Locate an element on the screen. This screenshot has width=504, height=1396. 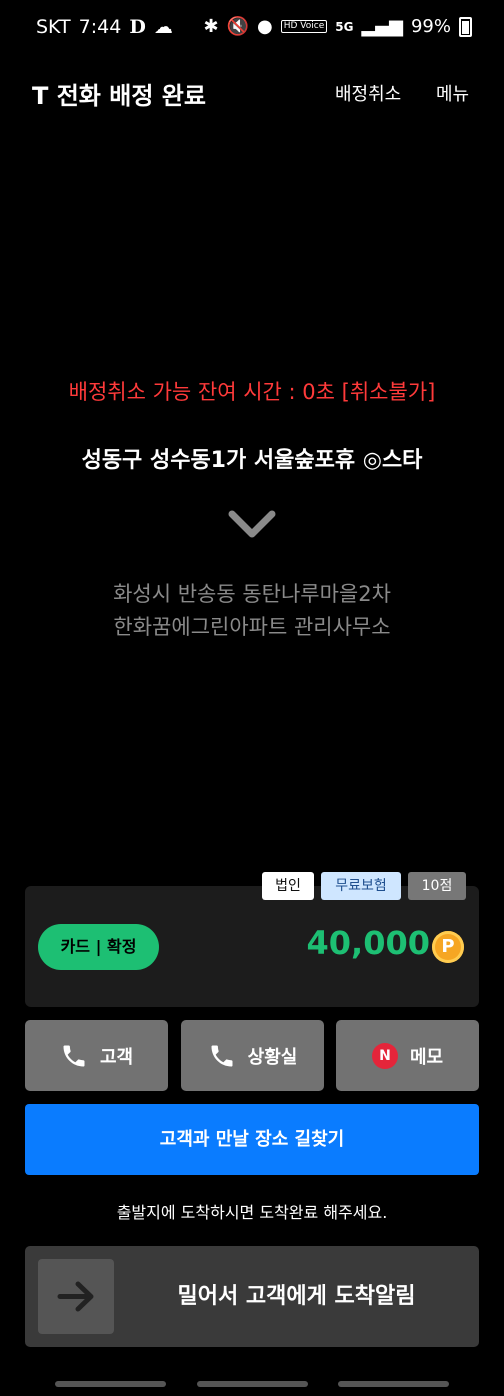
navigate-to-pickup-button: 고객과 만날 장소 길찾기 is located at coordinates (252, 1139).